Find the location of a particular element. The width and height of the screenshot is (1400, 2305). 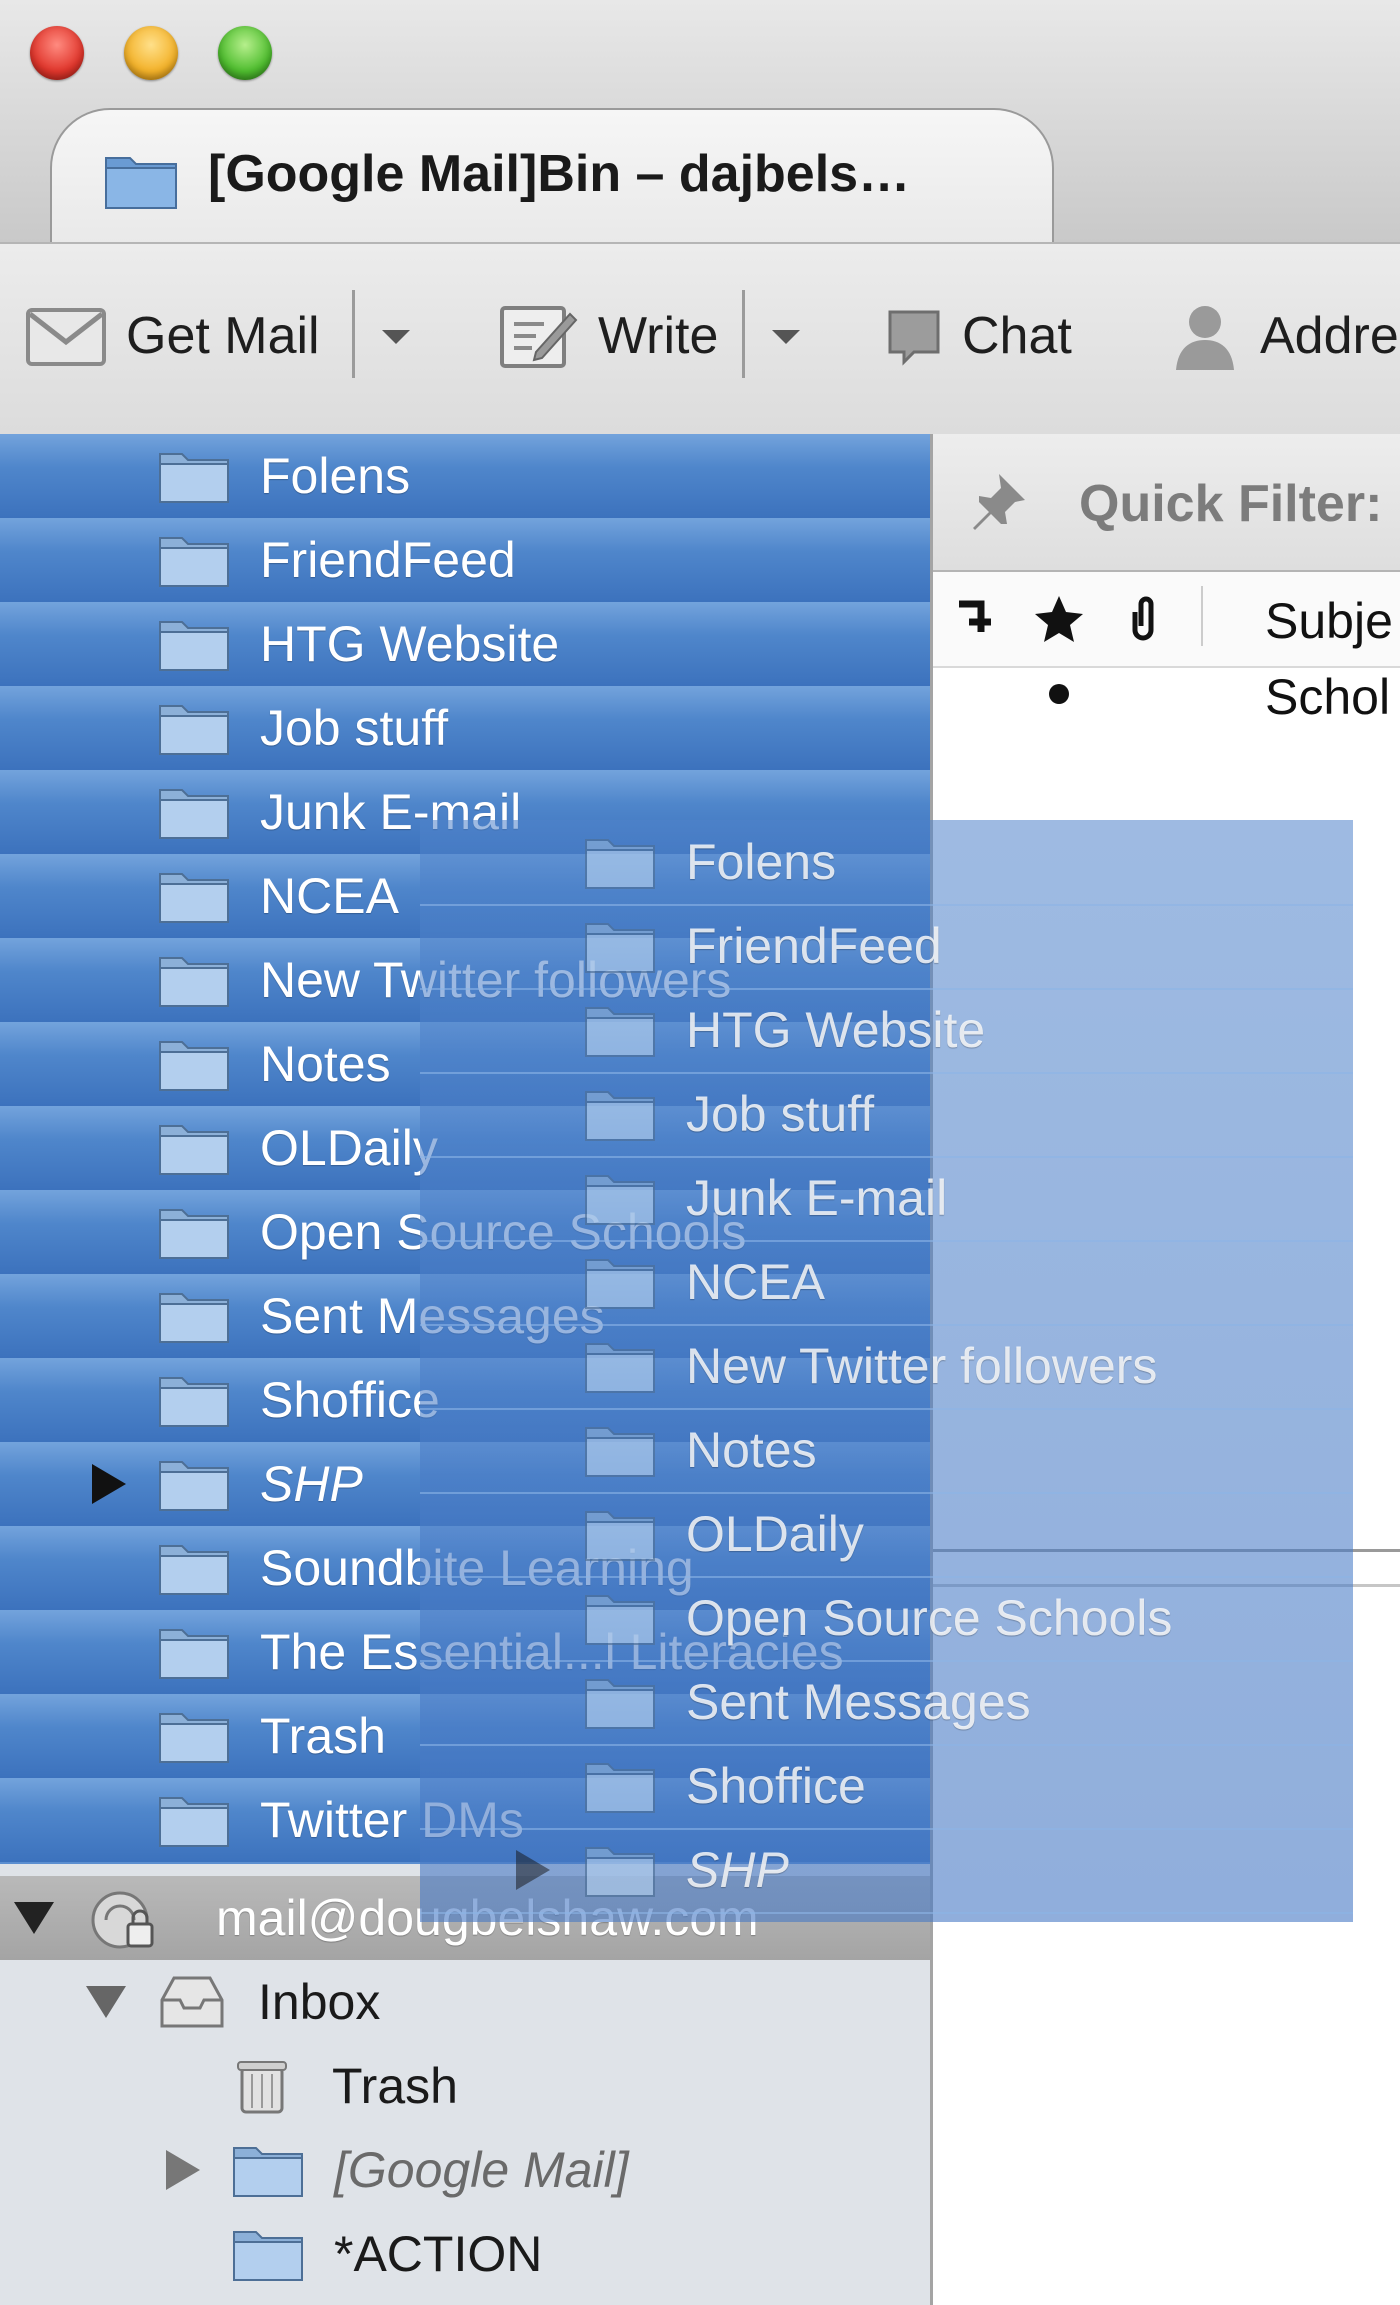

write-button: Write is located at coordinates (607, 336).